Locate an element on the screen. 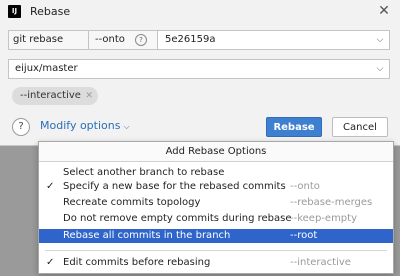 The height and width of the screenshot is (276, 400). menu-item-label: Edit commits before rebasing is located at coordinates (137, 262).